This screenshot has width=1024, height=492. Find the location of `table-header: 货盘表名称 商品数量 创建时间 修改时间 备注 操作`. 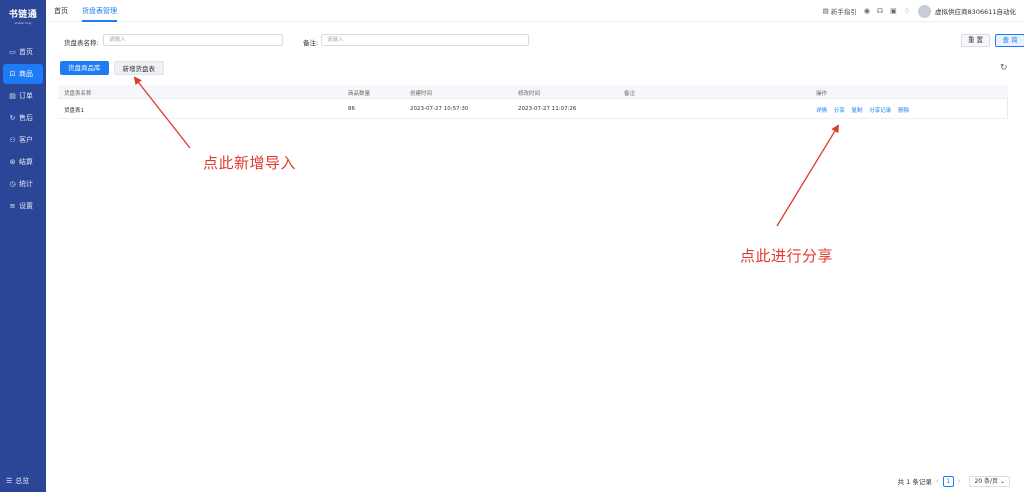

table-header: 货盘表名称 商品数量 创建时间 修改时间 备注 操作 is located at coordinates (533, 92).